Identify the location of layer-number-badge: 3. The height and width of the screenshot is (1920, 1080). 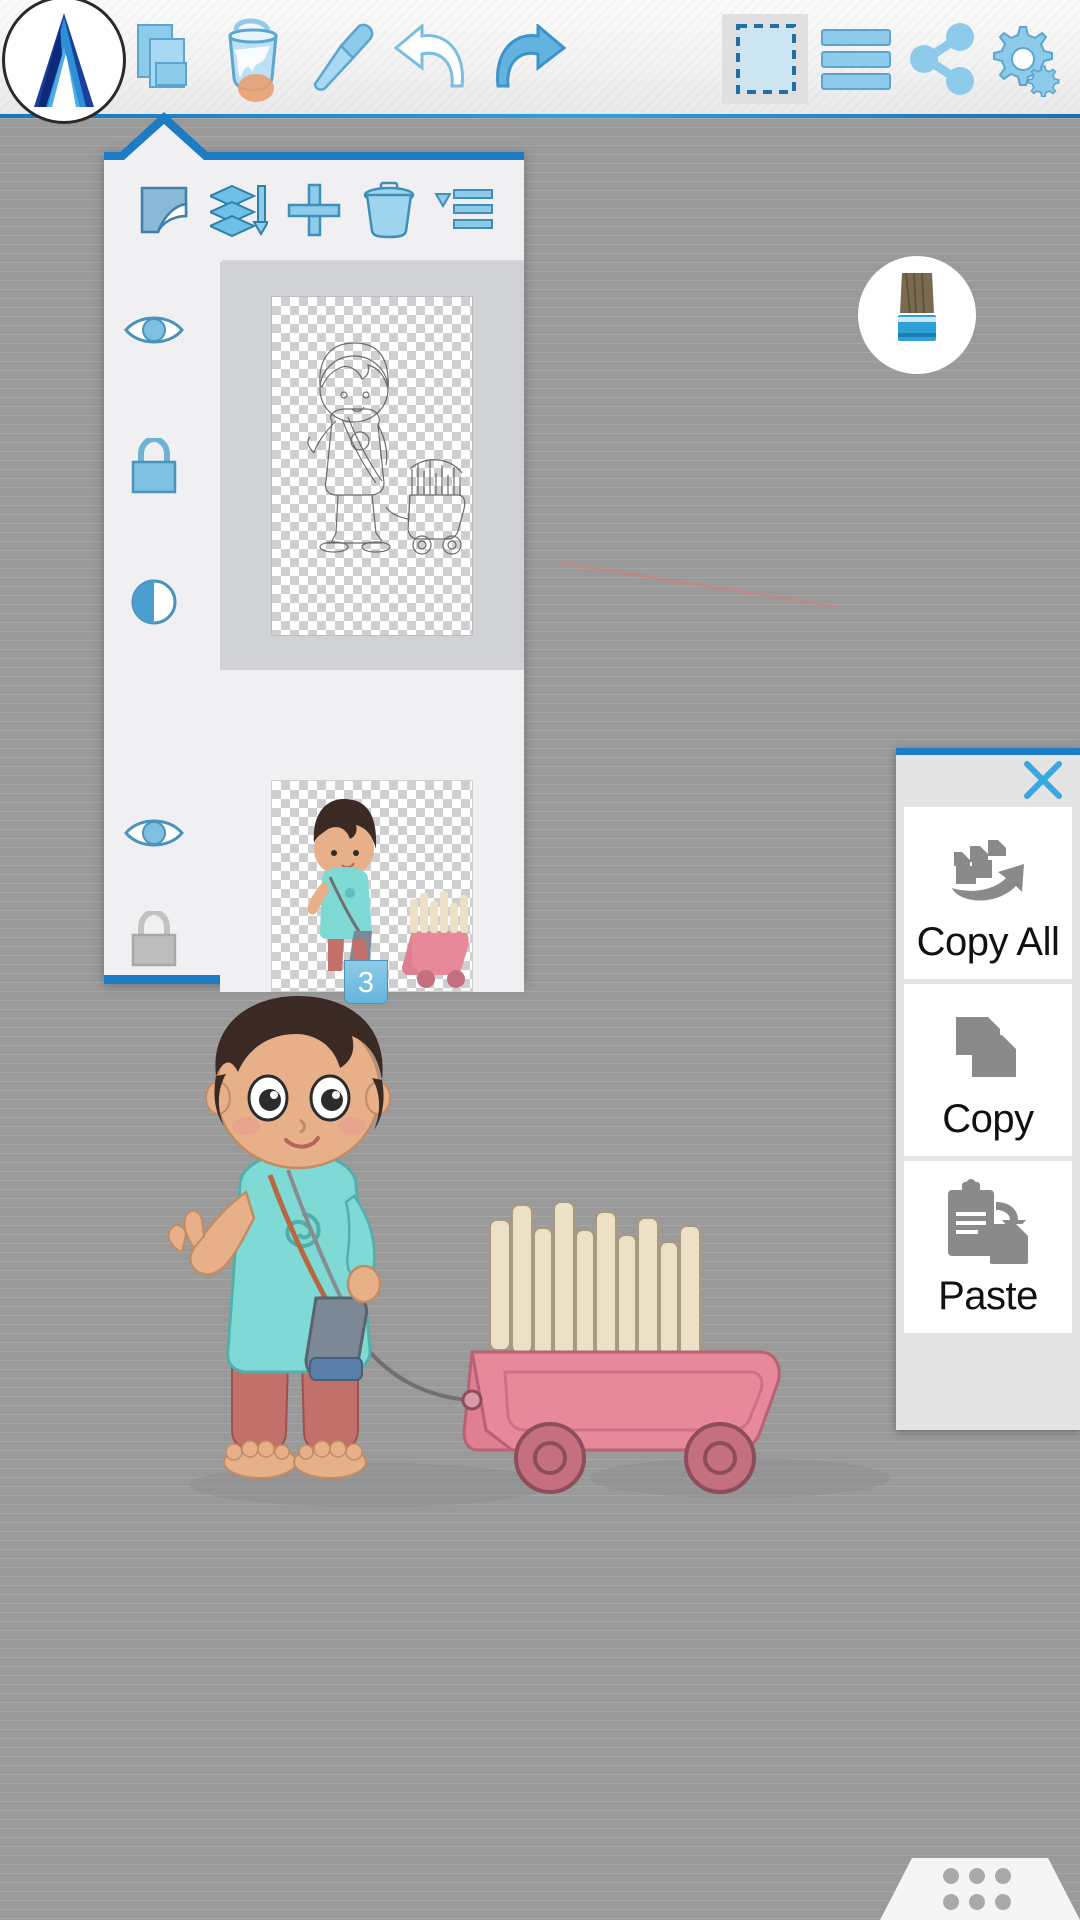
(366, 982).